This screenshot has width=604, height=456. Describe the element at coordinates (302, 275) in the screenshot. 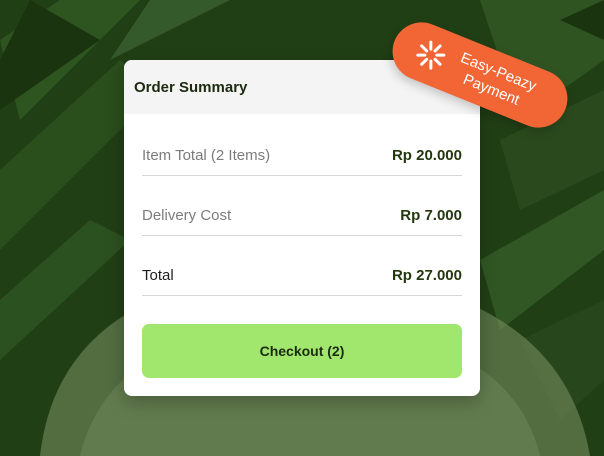

I see `total-row: Total Rp 27.000` at that location.